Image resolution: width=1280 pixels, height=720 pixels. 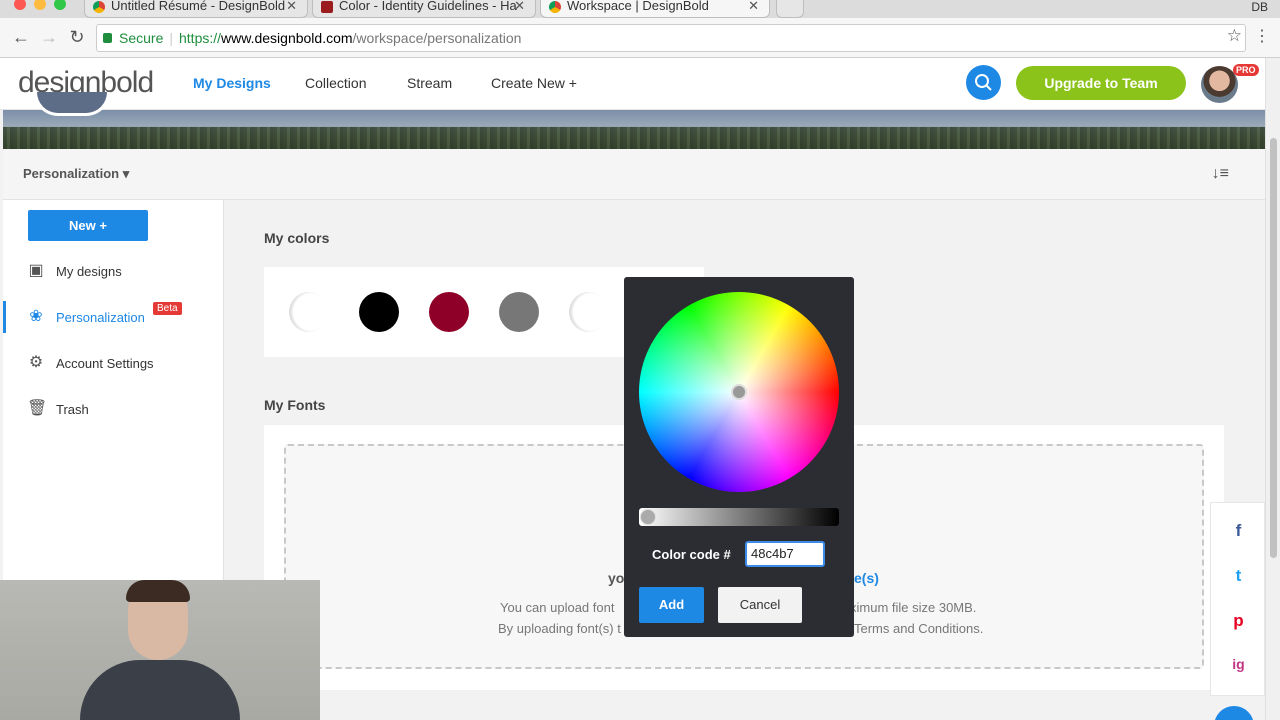 What do you see at coordinates (739, 392) in the screenshot?
I see `wheel-handle` at bounding box center [739, 392].